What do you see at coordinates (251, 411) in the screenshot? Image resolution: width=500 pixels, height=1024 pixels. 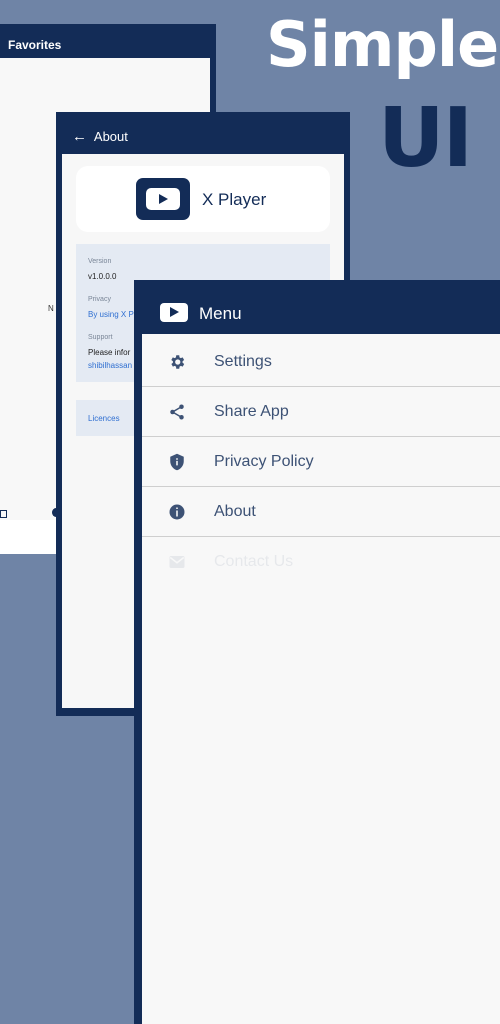 I see `menu-item-label: Share App` at bounding box center [251, 411].